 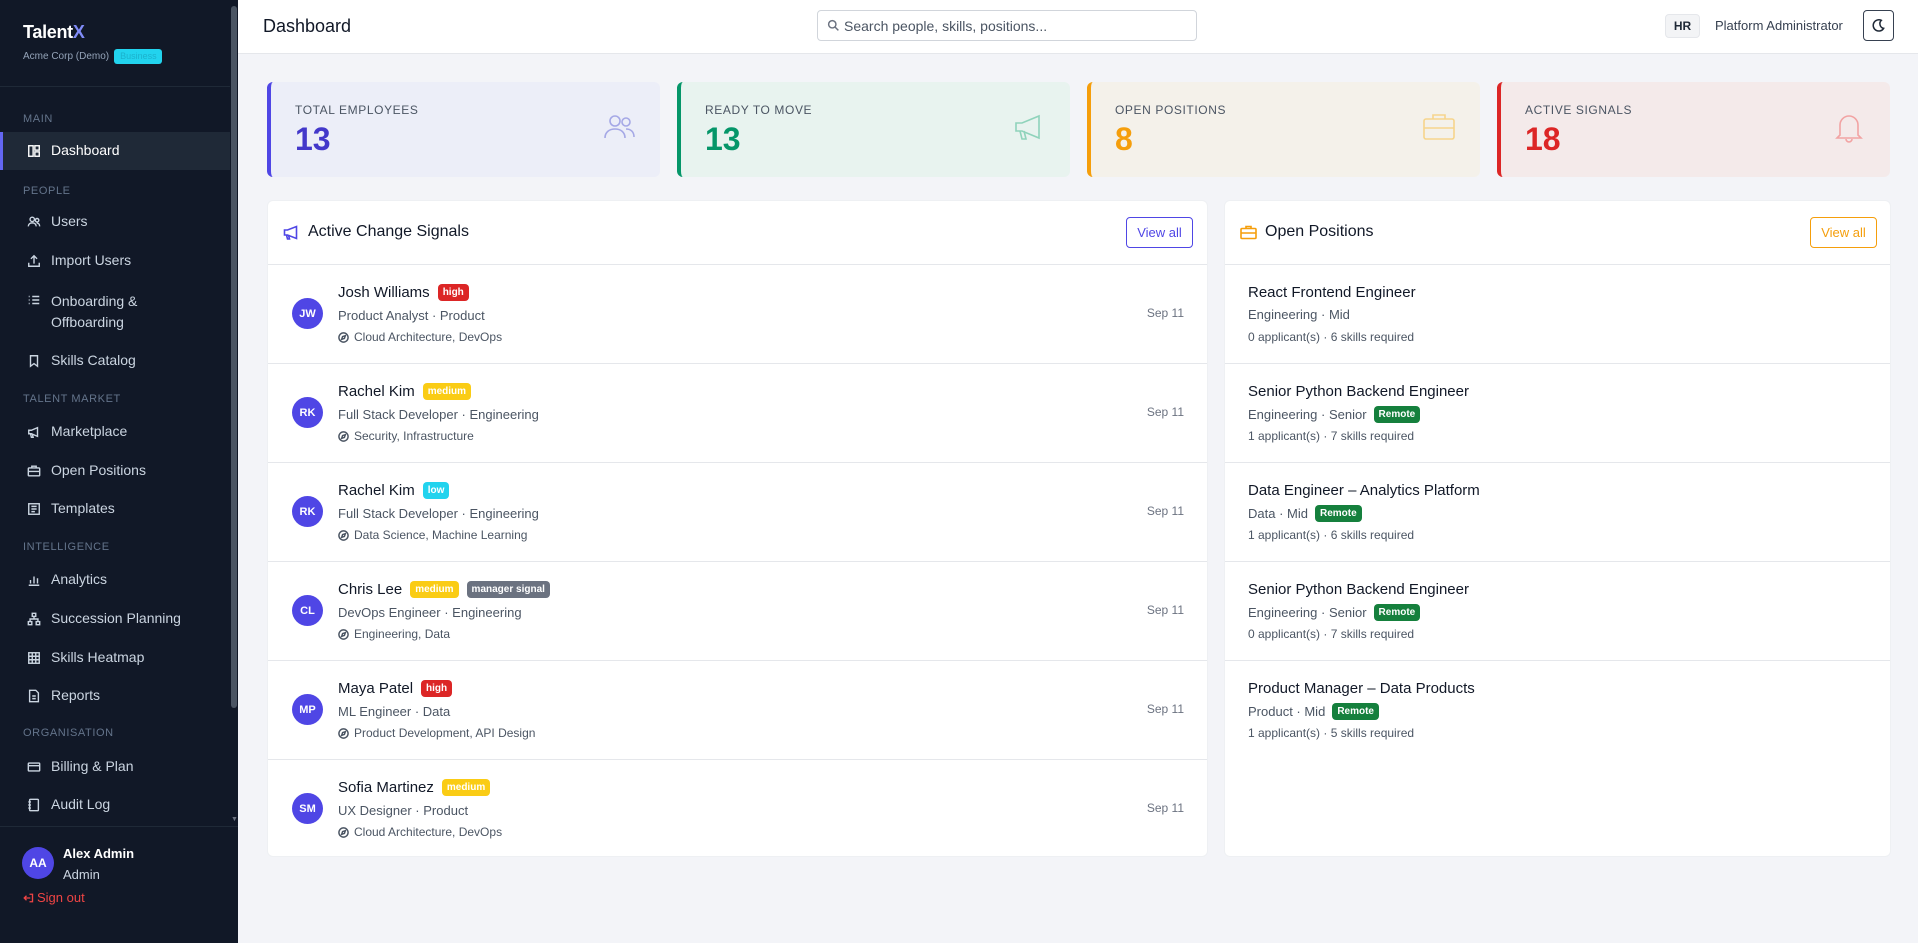 I want to click on view-all-positions-button: View all, so click(x=1843, y=232).